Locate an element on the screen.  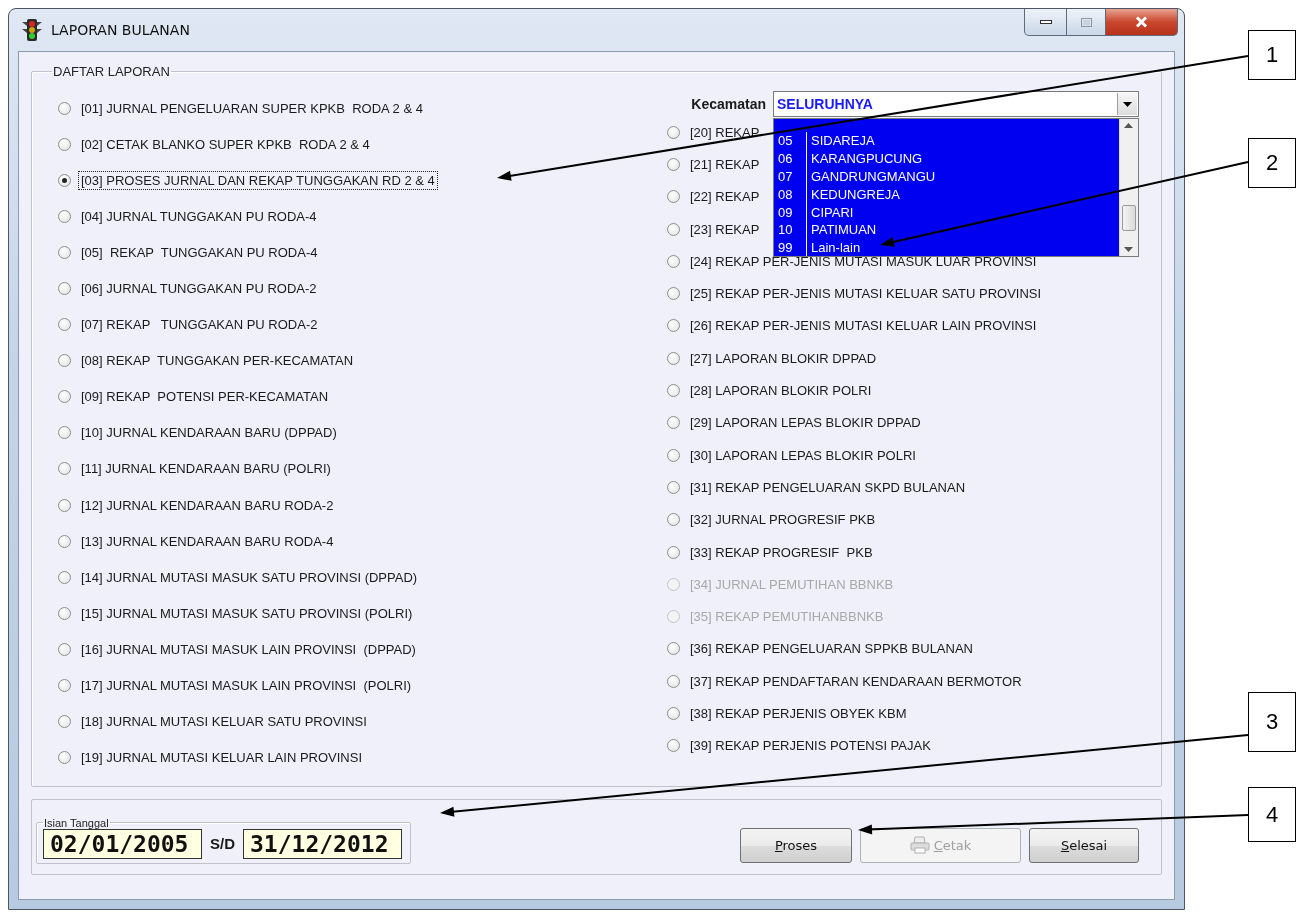
report-option-label: [03] PROSES JURNAL DAN REKAP TUNGGAKAN RD 2 & 4 is located at coordinates (258, 180).